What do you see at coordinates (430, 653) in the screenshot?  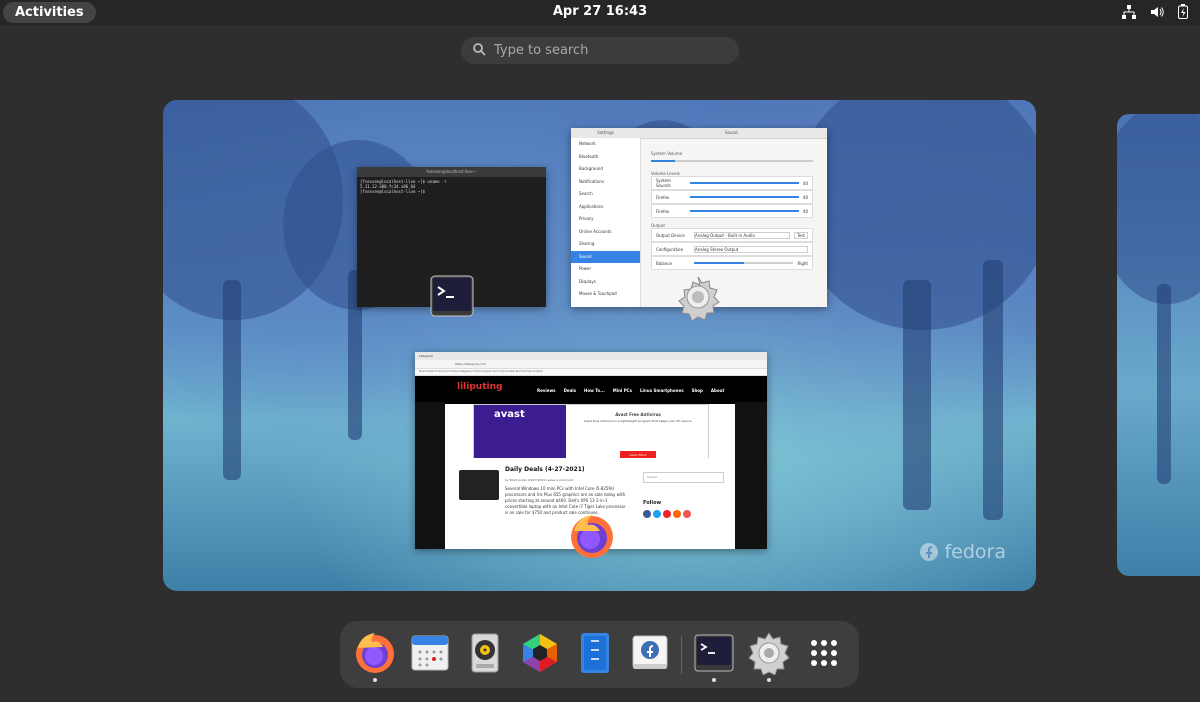 I see `calendar-icon` at bounding box center [430, 653].